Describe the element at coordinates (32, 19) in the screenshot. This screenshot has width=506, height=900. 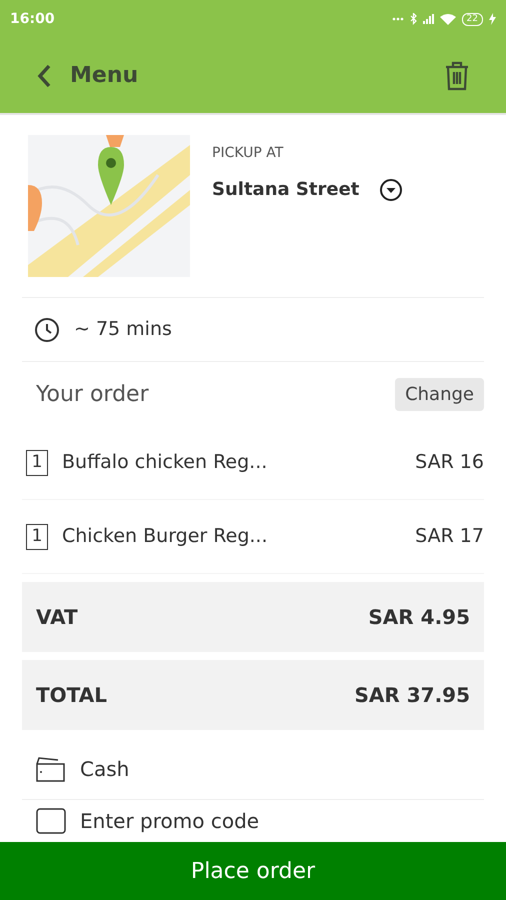
I see `clock-time: 16:00` at that location.